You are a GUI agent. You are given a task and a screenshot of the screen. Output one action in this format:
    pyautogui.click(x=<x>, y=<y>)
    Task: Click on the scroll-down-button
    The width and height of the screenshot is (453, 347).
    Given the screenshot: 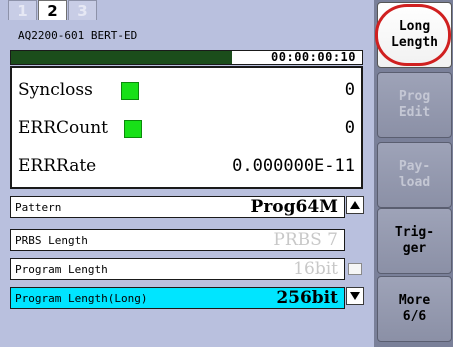 What is the action you would take?
    pyautogui.click(x=355, y=296)
    